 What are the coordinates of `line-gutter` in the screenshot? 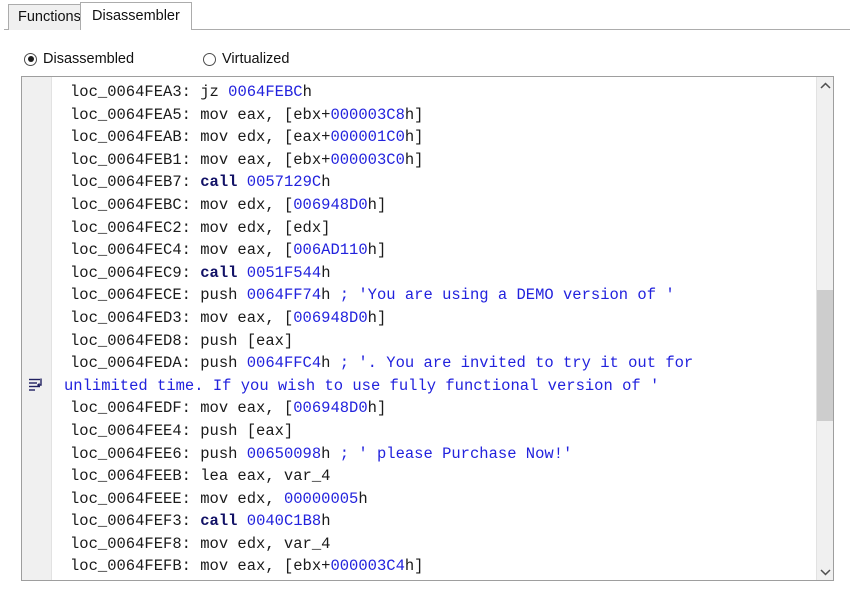 It's located at (37, 328).